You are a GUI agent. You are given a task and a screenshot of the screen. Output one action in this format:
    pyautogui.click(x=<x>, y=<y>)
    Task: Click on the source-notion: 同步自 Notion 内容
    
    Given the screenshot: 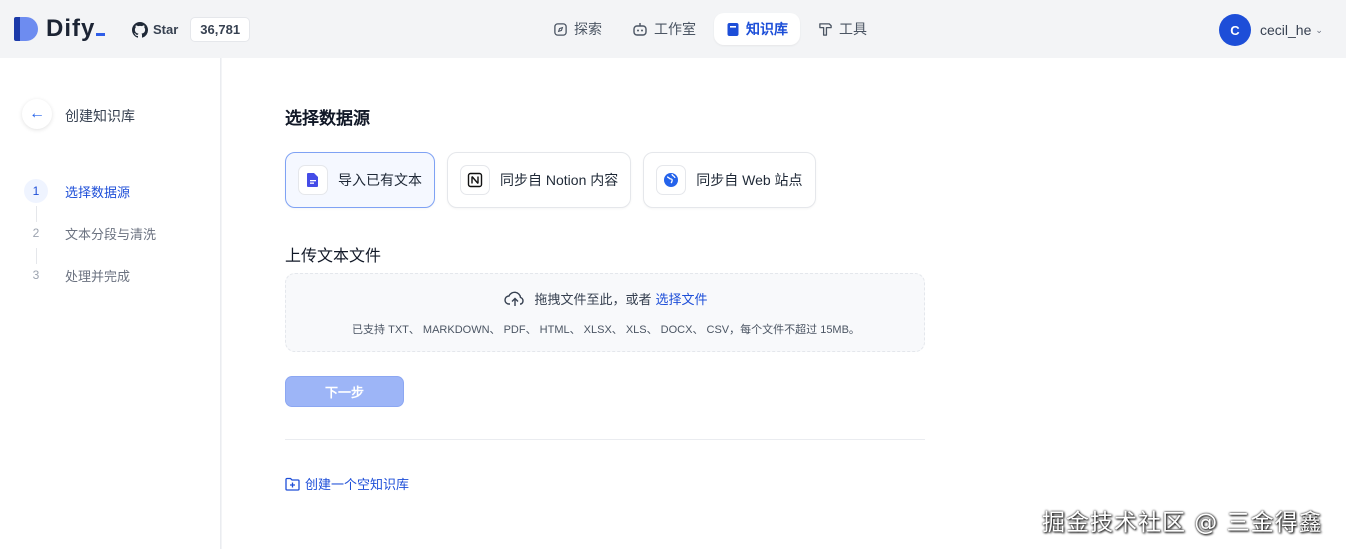 What is the action you would take?
    pyautogui.click(x=539, y=180)
    